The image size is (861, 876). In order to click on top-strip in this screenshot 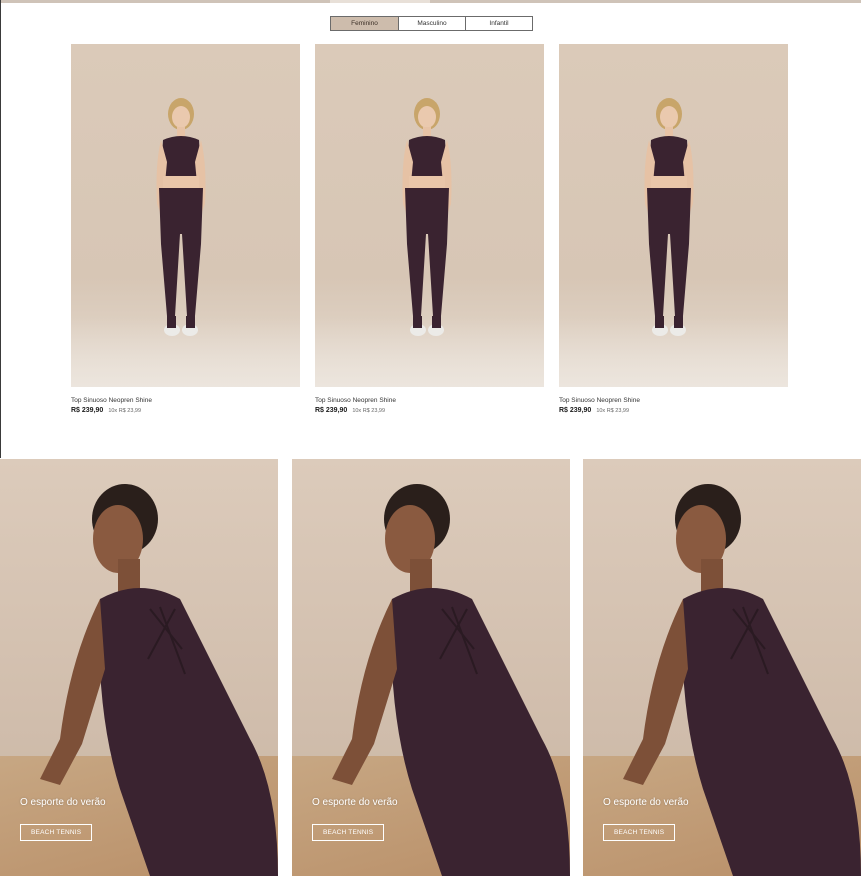, I will do `click(430, 1)`.